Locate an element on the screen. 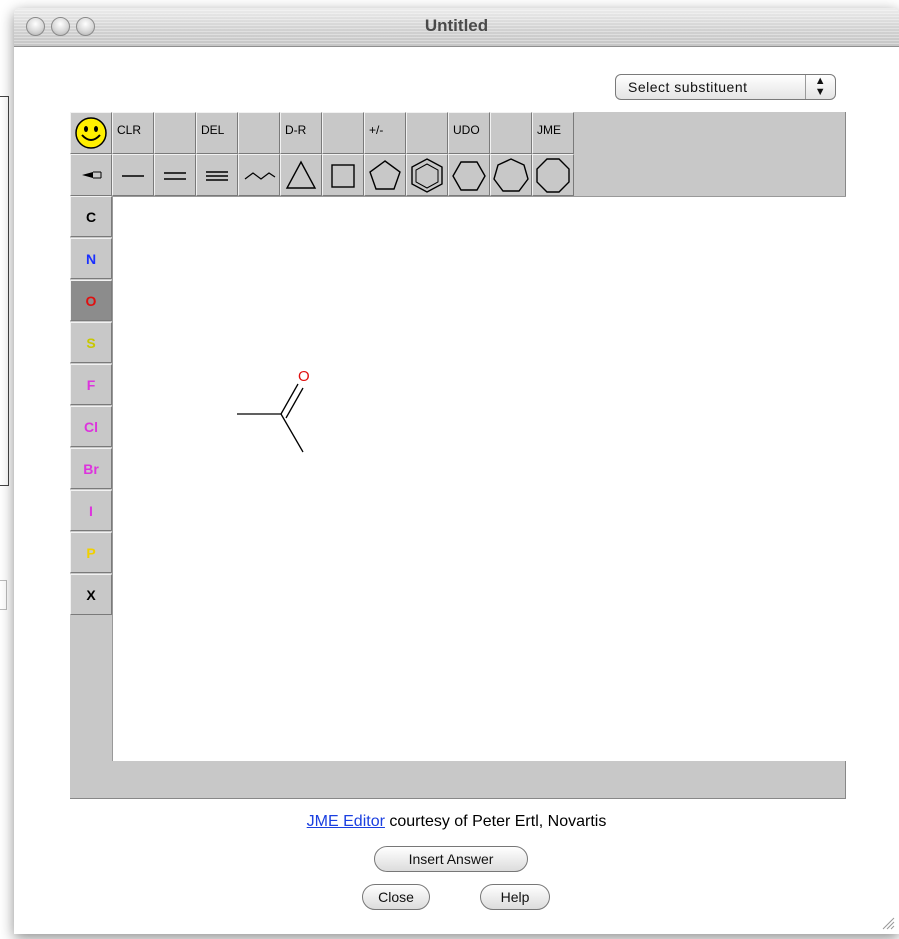  chain-button is located at coordinates (91, 175).